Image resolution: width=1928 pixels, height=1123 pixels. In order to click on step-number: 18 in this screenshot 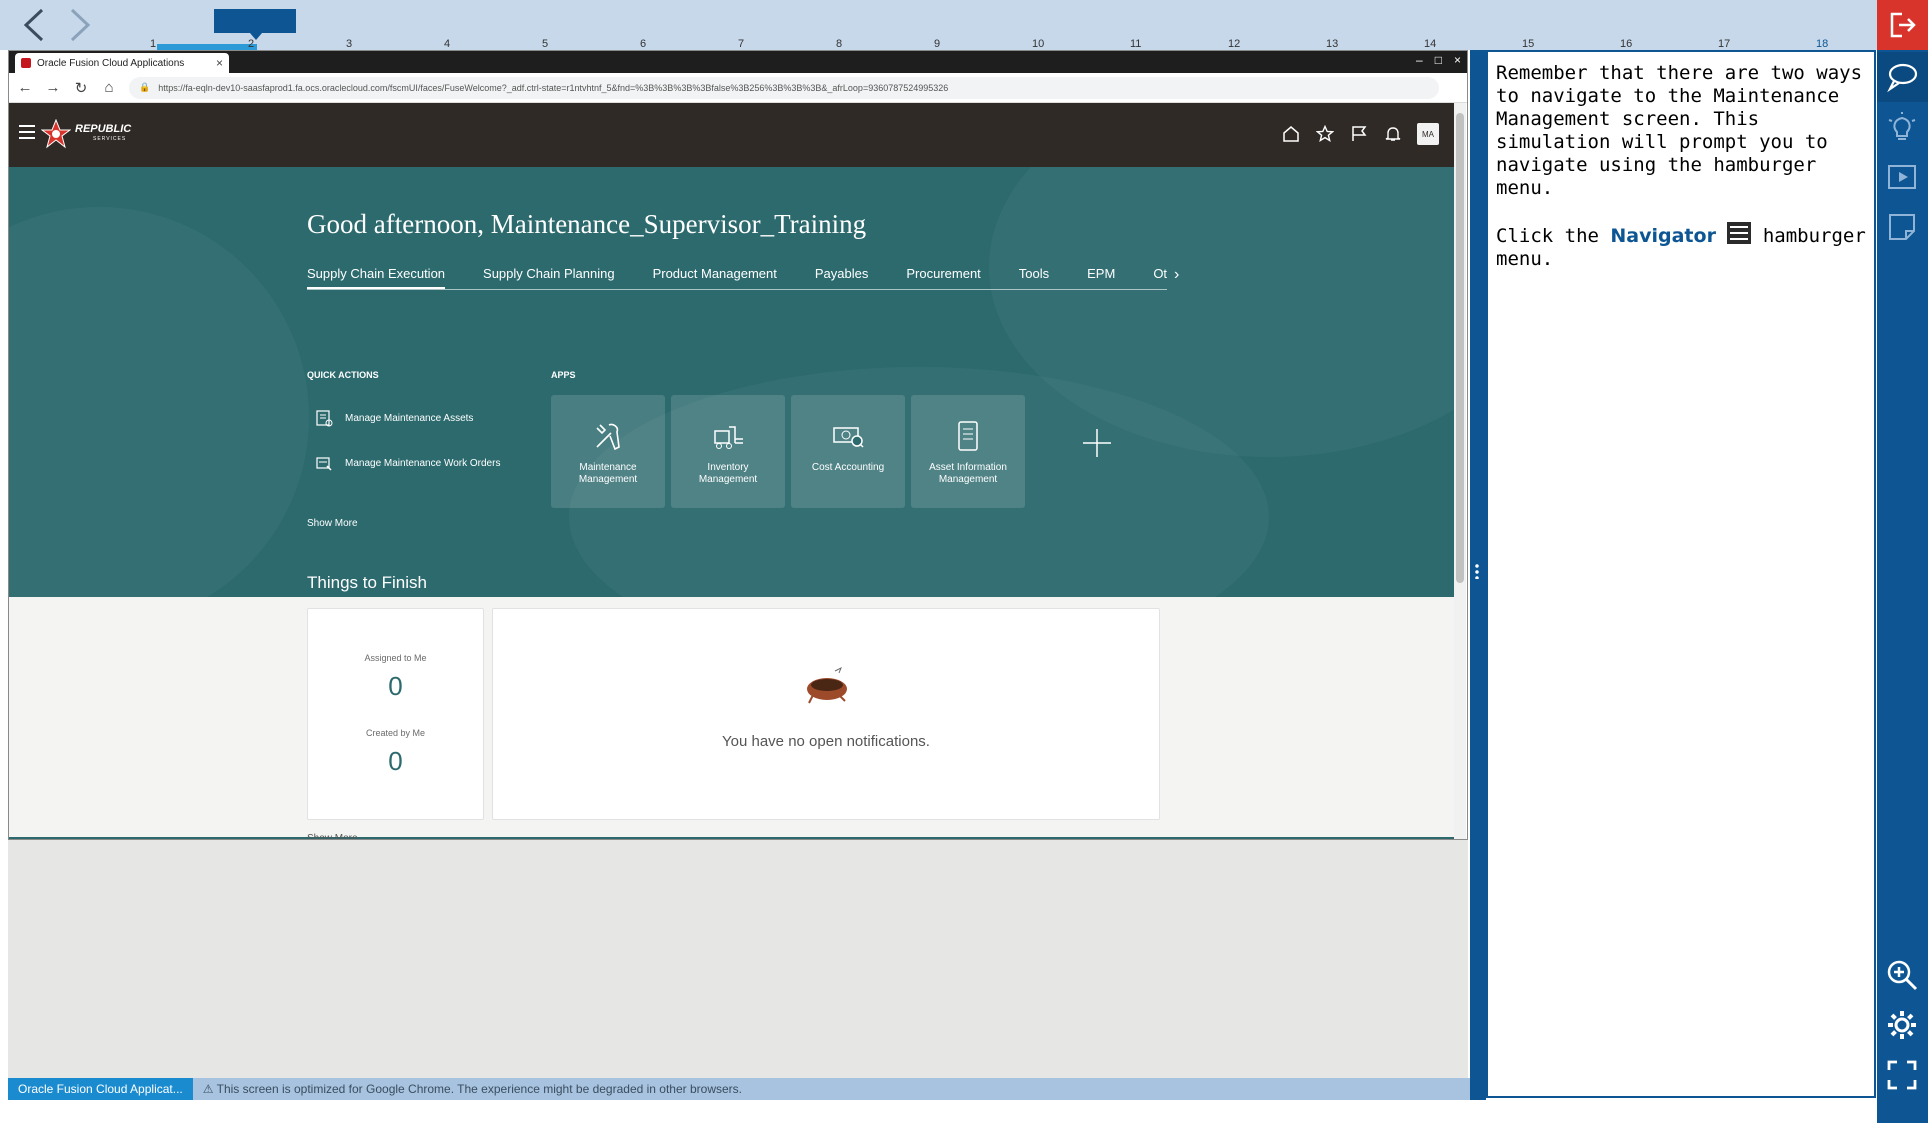, I will do `click(1822, 44)`.